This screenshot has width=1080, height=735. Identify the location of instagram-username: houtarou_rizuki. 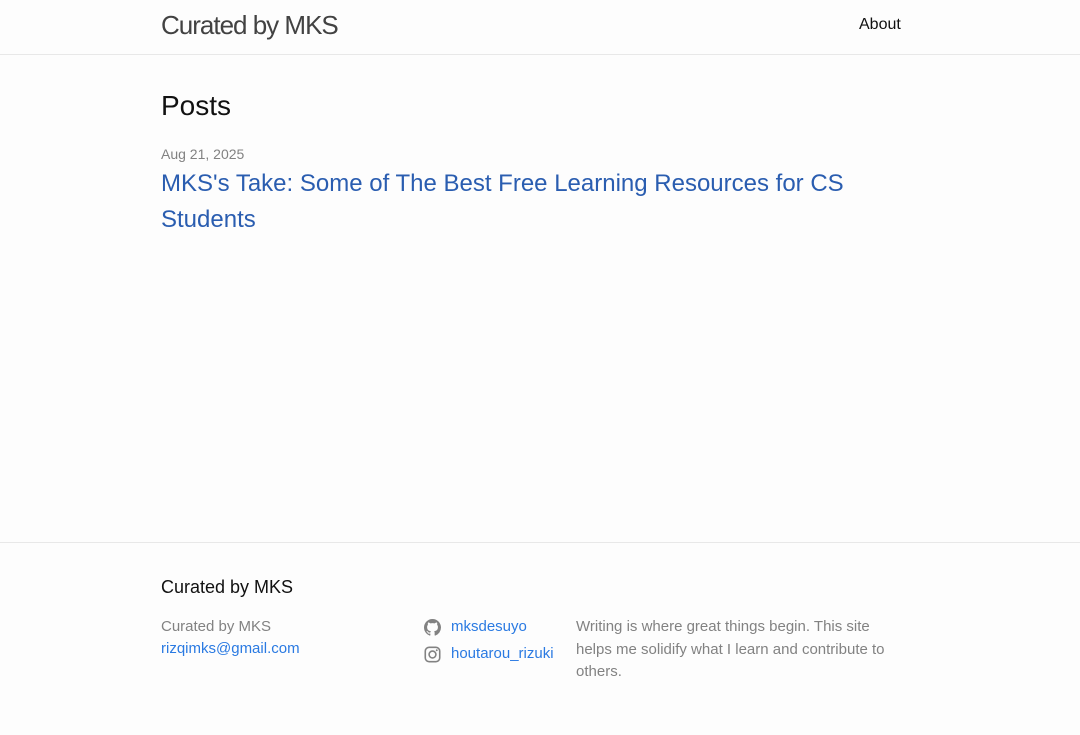
(502, 653).